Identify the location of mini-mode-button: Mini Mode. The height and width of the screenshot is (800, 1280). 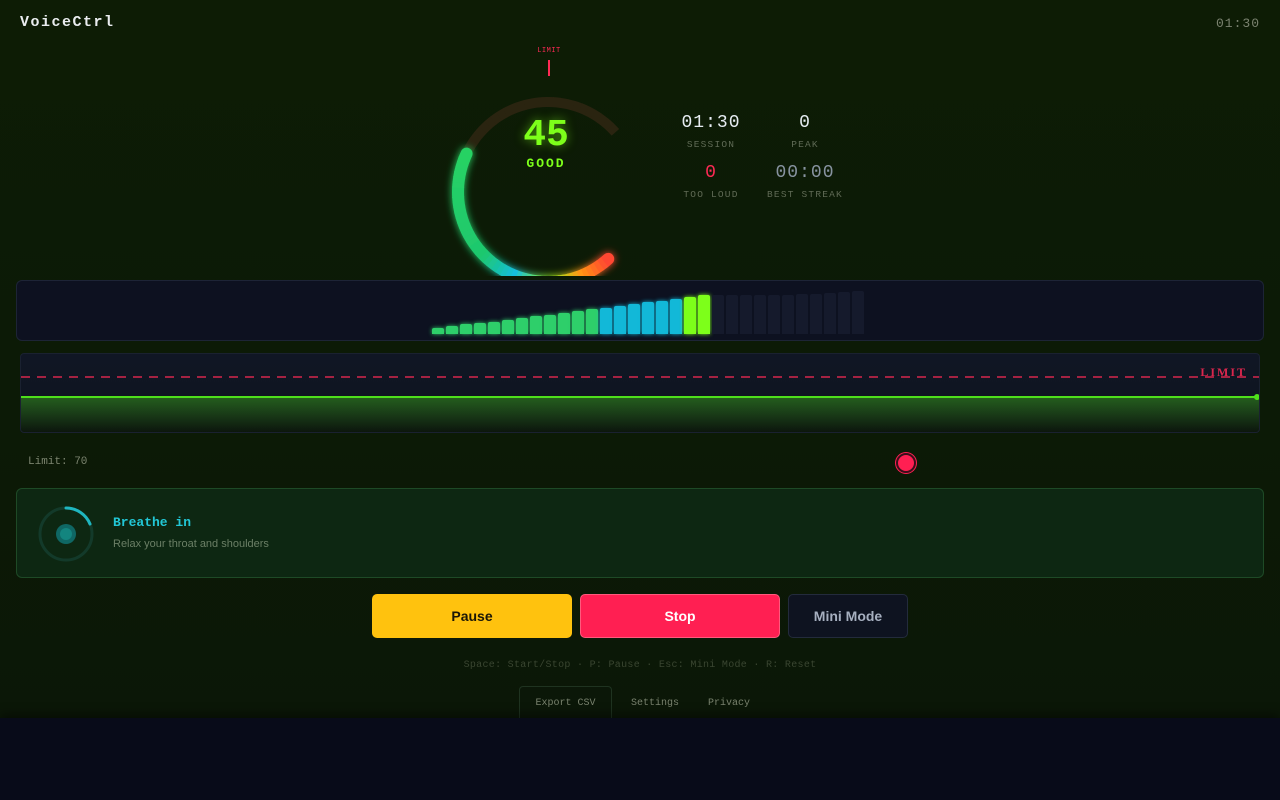
(848, 616).